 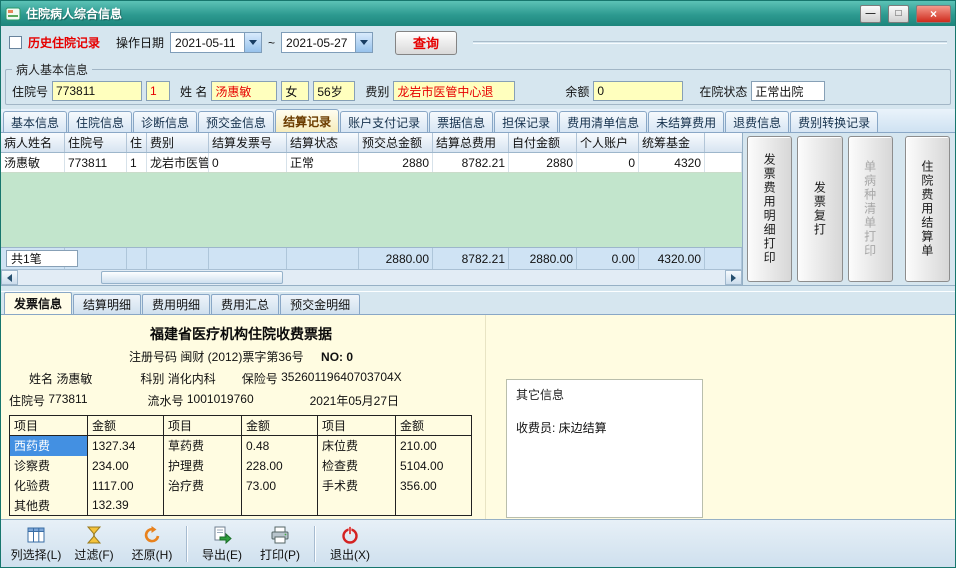 I want to click on tab-basic-info: 基本信息, so click(x=35, y=121).